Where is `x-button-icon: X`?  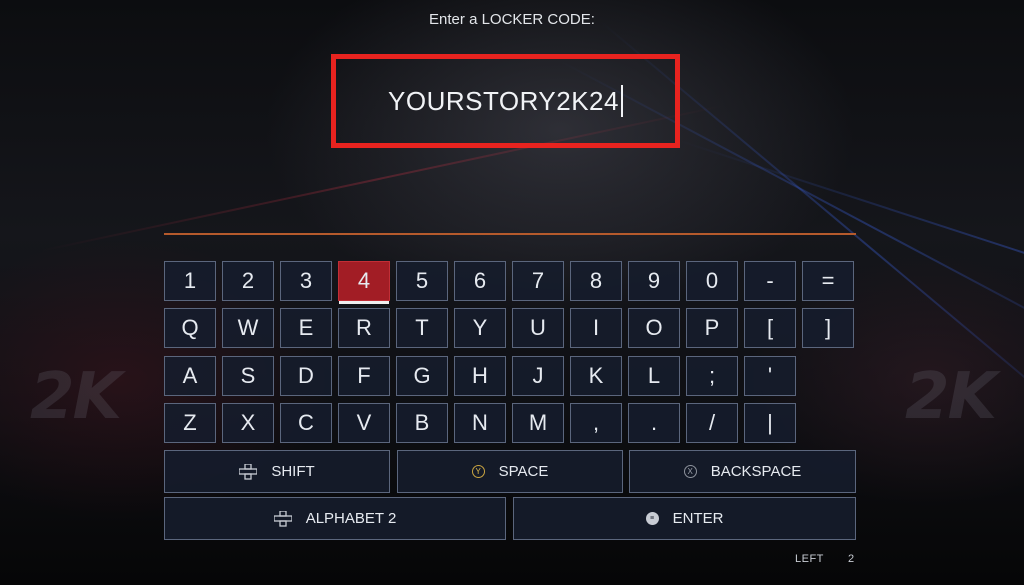
x-button-icon: X is located at coordinates (690, 471).